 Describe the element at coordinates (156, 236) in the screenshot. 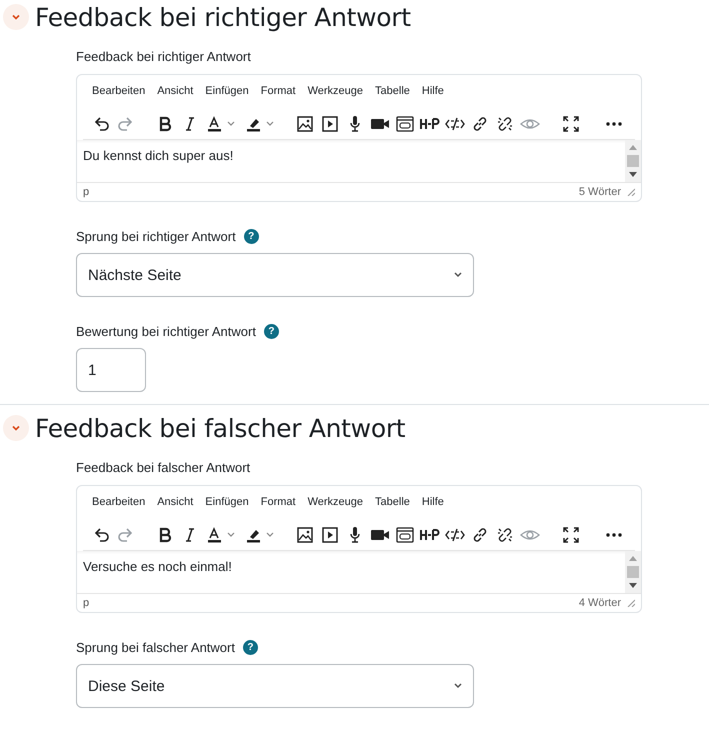

I see `field-label: Sprung bei richtiger Antwort` at that location.